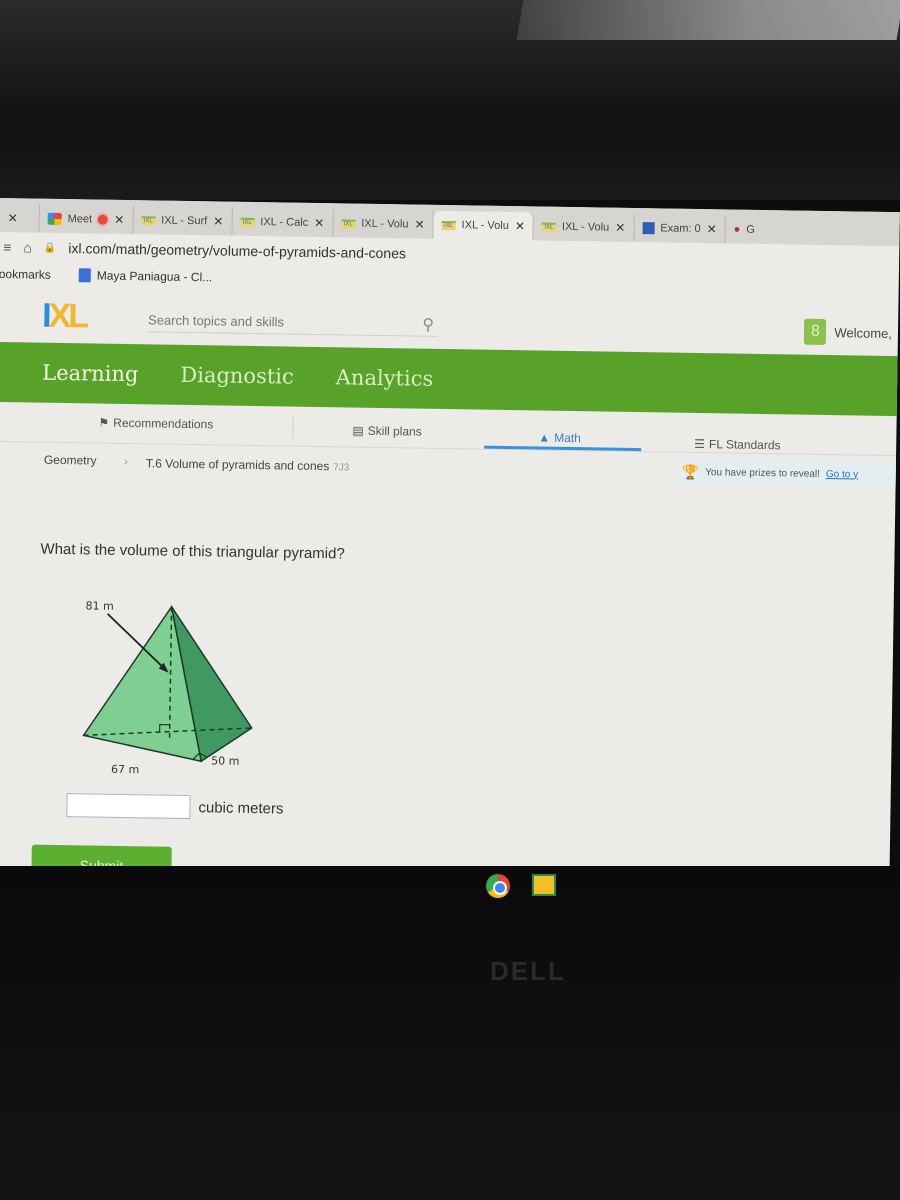  Describe the element at coordinates (84, 275) in the screenshot. I see `docs-icon` at that location.